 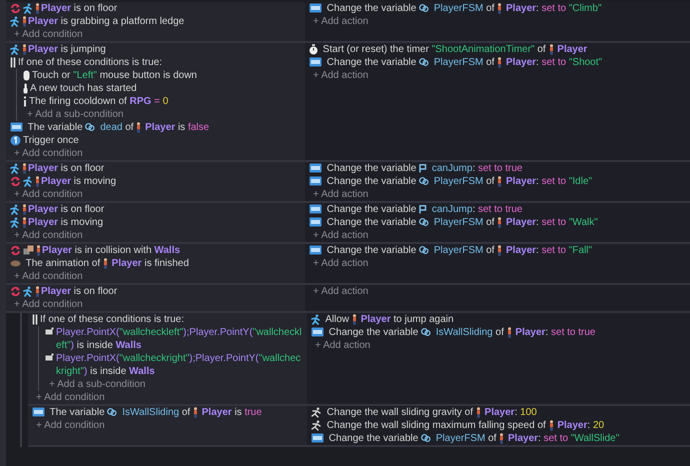 What do you see at coordinates (552, 222) in the screenshot?
I see `action-text: Player: set to "Walk"` at bounding box center [552, 222].